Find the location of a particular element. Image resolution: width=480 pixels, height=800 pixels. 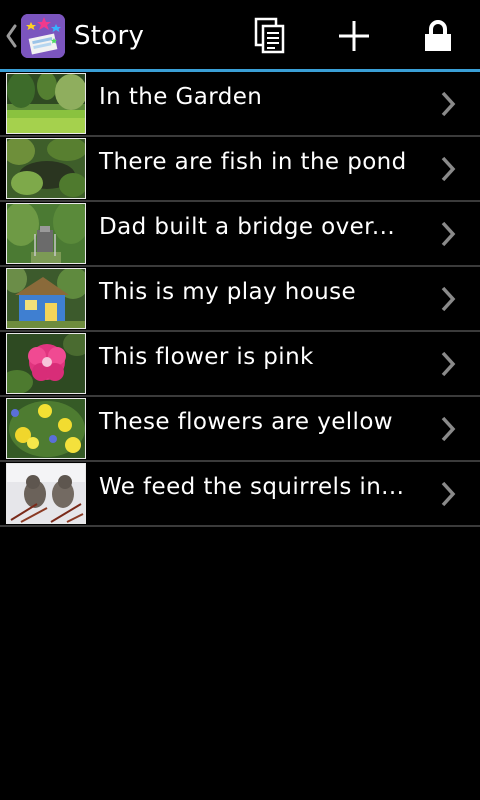

thumbnail-garden-lawn is located at coordinates (46, 103).